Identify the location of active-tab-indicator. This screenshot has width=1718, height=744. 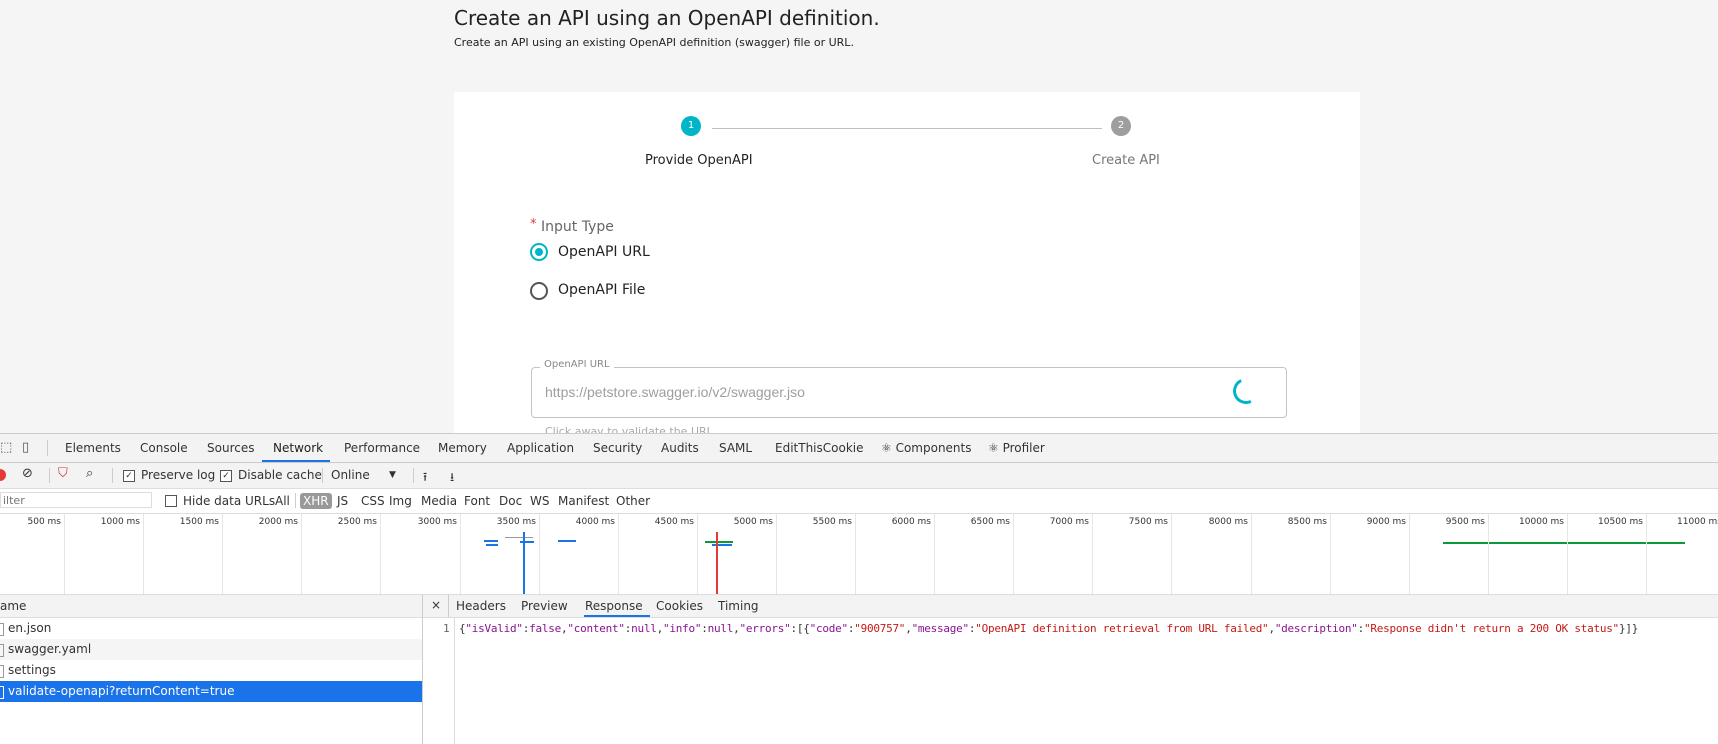
(296, 461).